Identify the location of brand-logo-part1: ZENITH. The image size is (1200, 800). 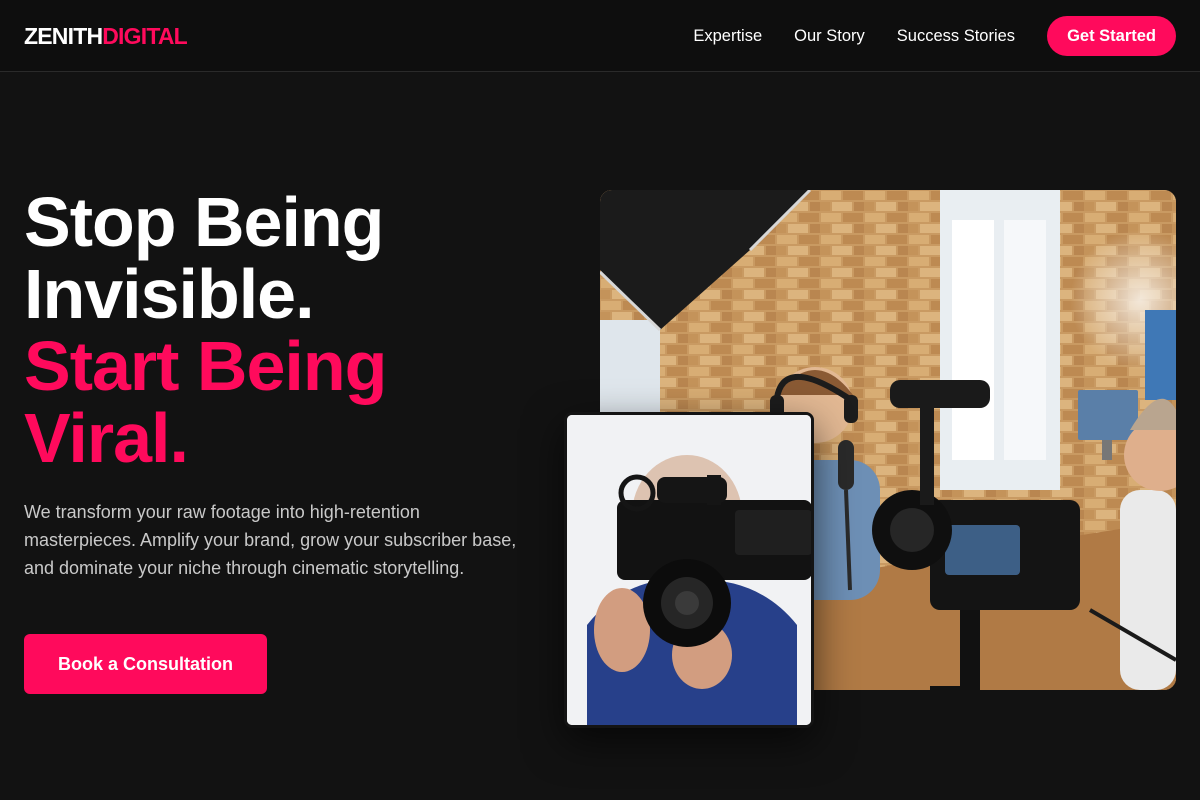
(63, 36).